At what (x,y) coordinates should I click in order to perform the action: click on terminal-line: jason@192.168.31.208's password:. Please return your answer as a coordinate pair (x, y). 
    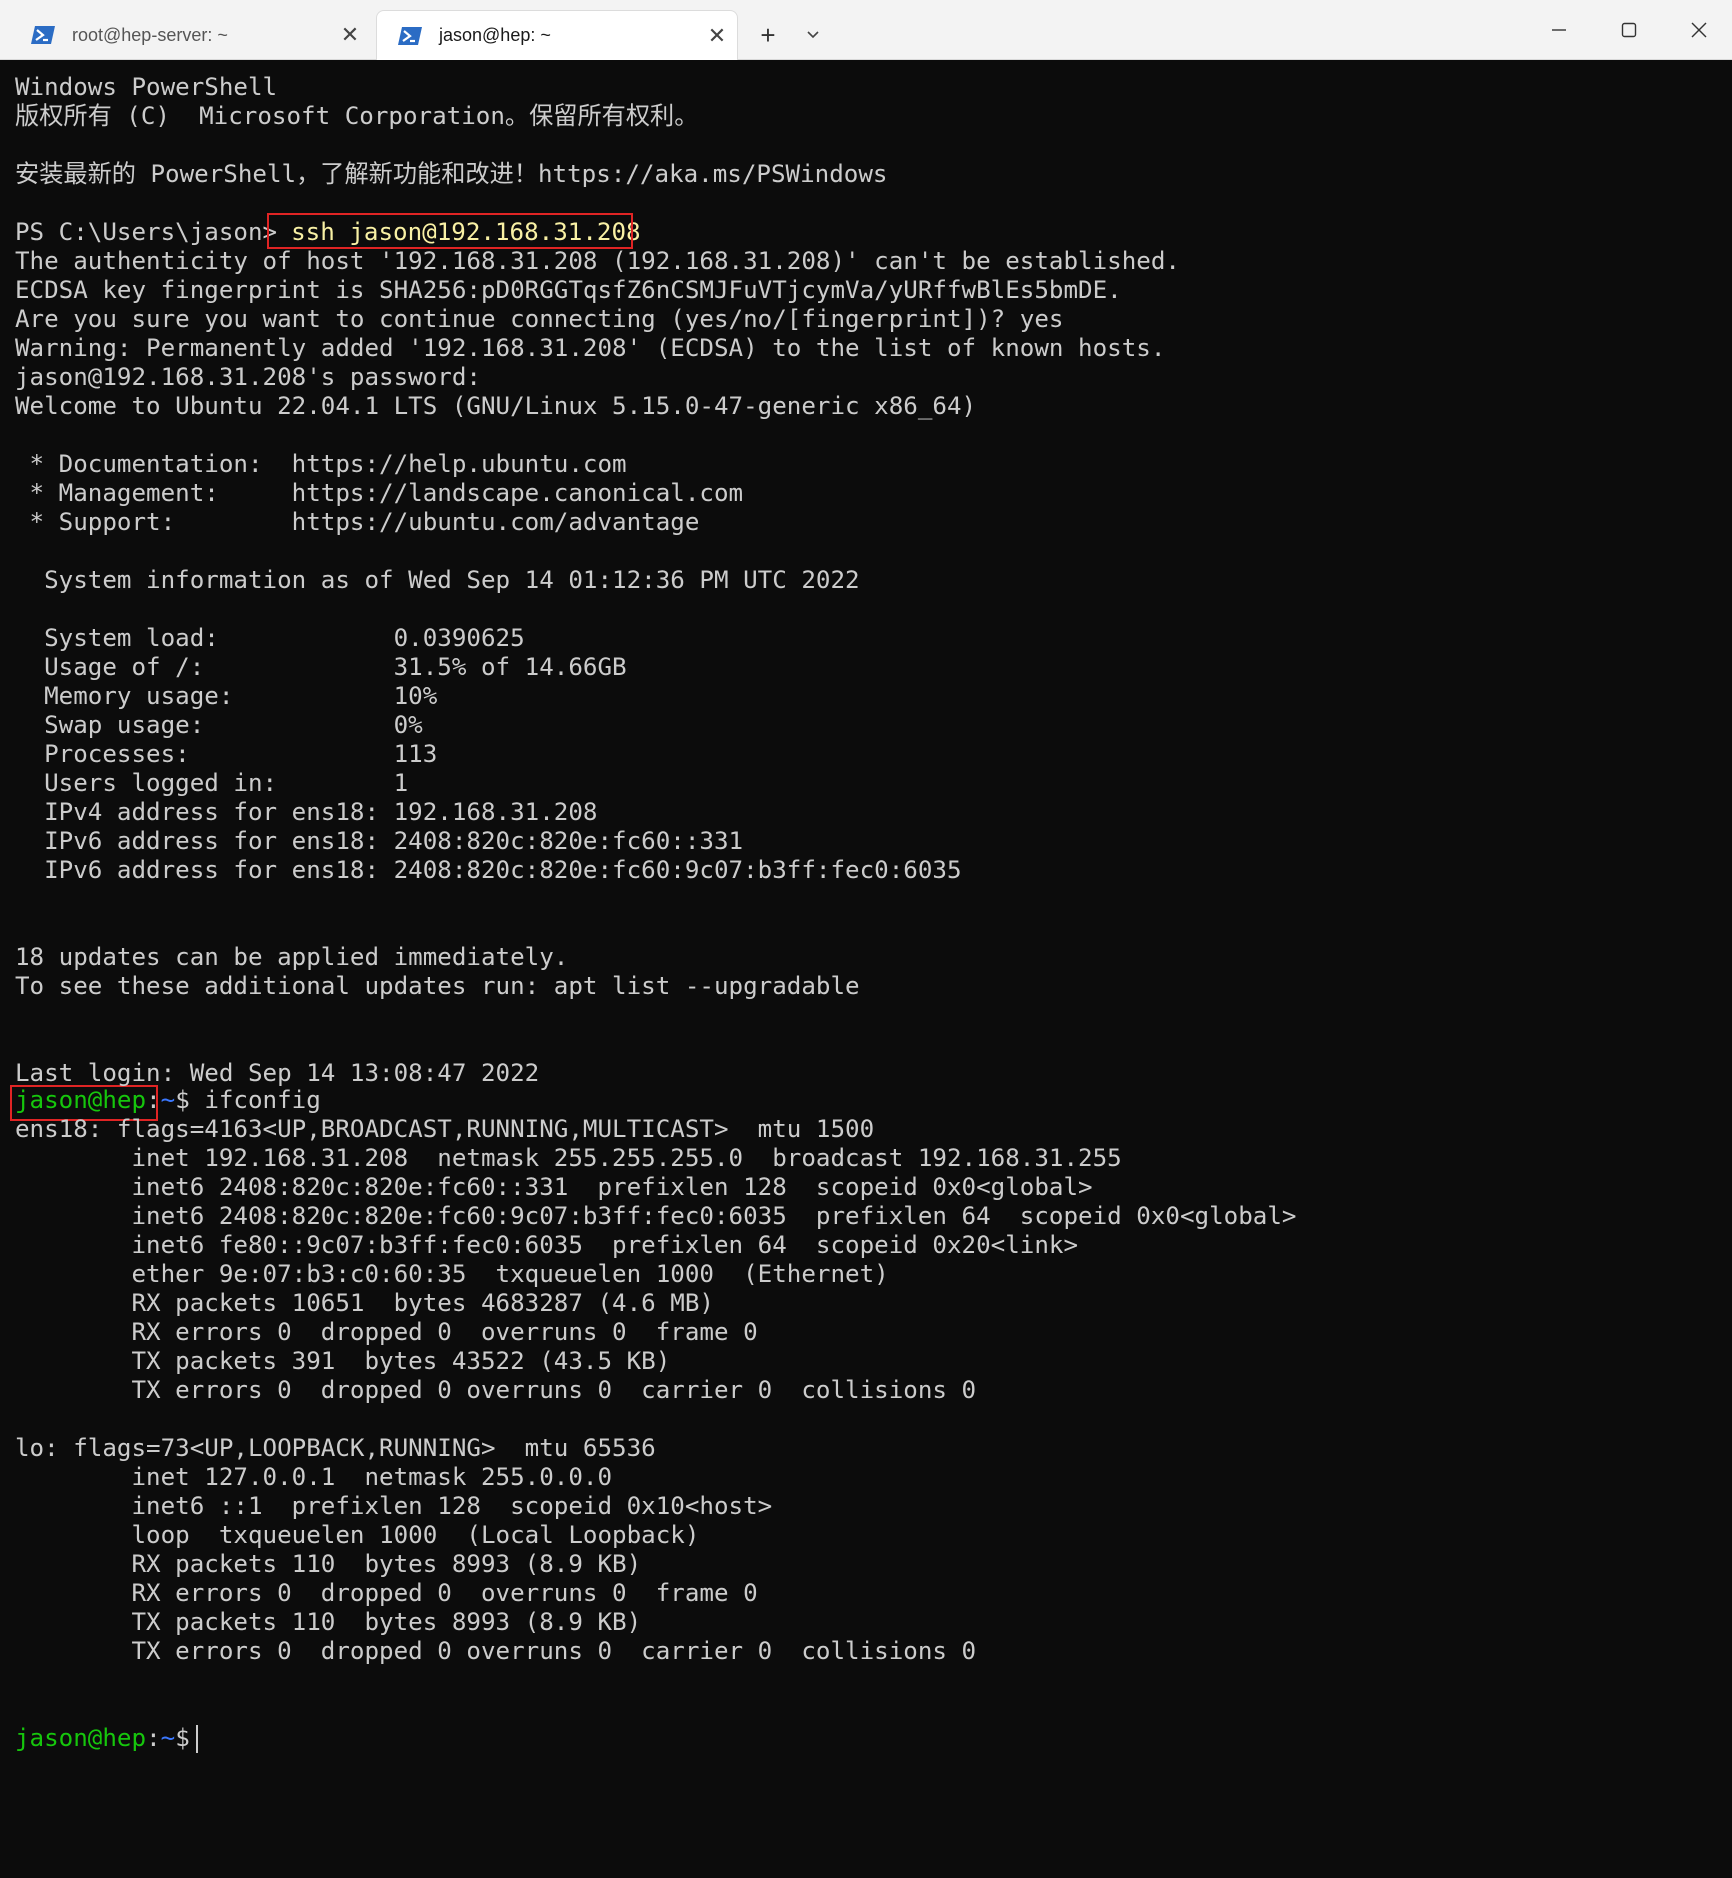
    Looking at the image, I should click on (248, 377).